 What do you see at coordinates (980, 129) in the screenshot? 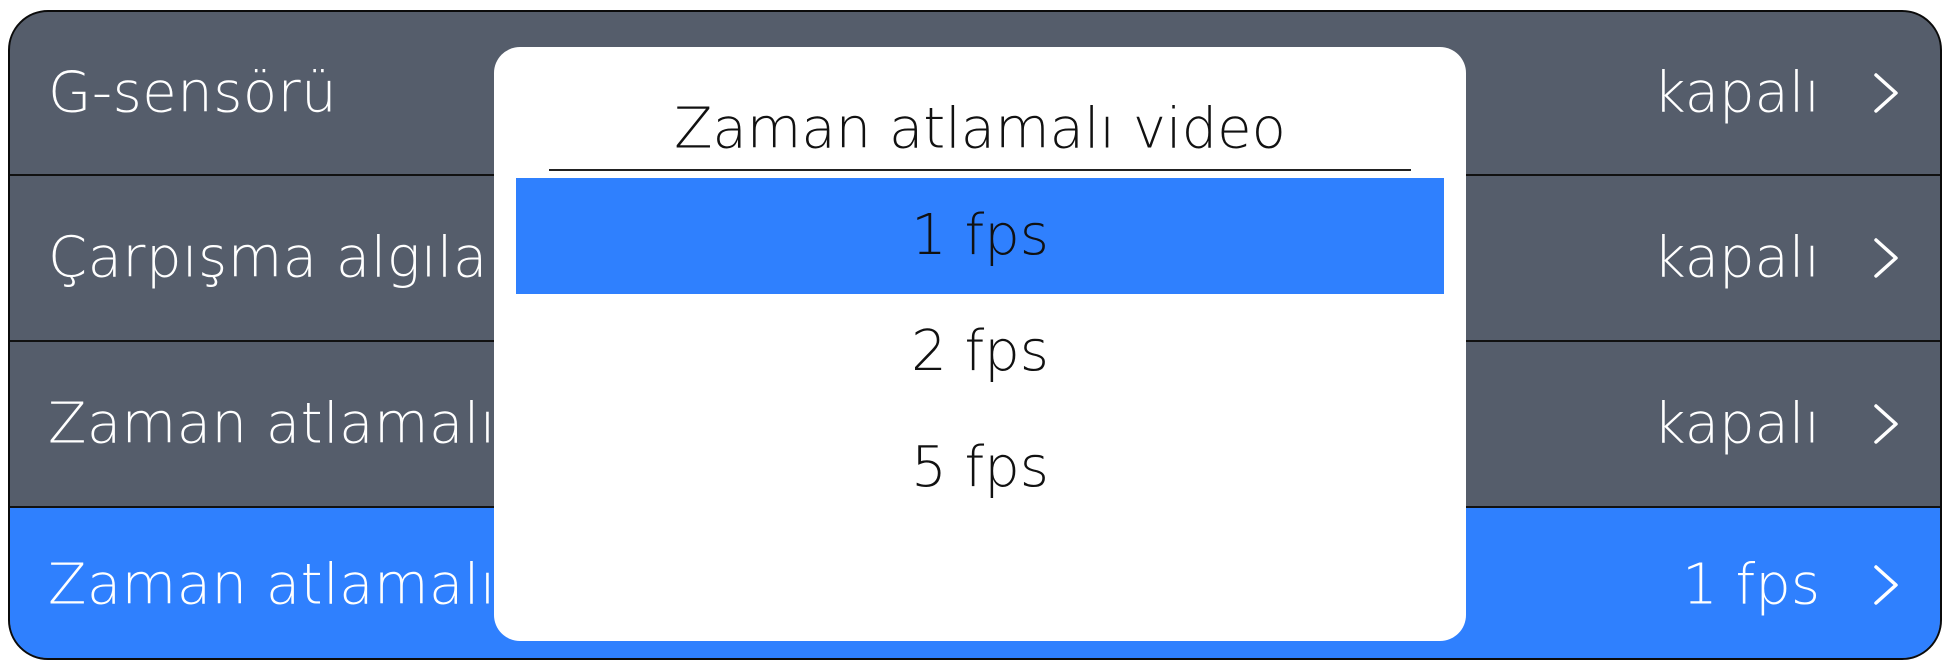
I see `dialog-title: Zaman atlamalı video` at bounding box center [980, 129].